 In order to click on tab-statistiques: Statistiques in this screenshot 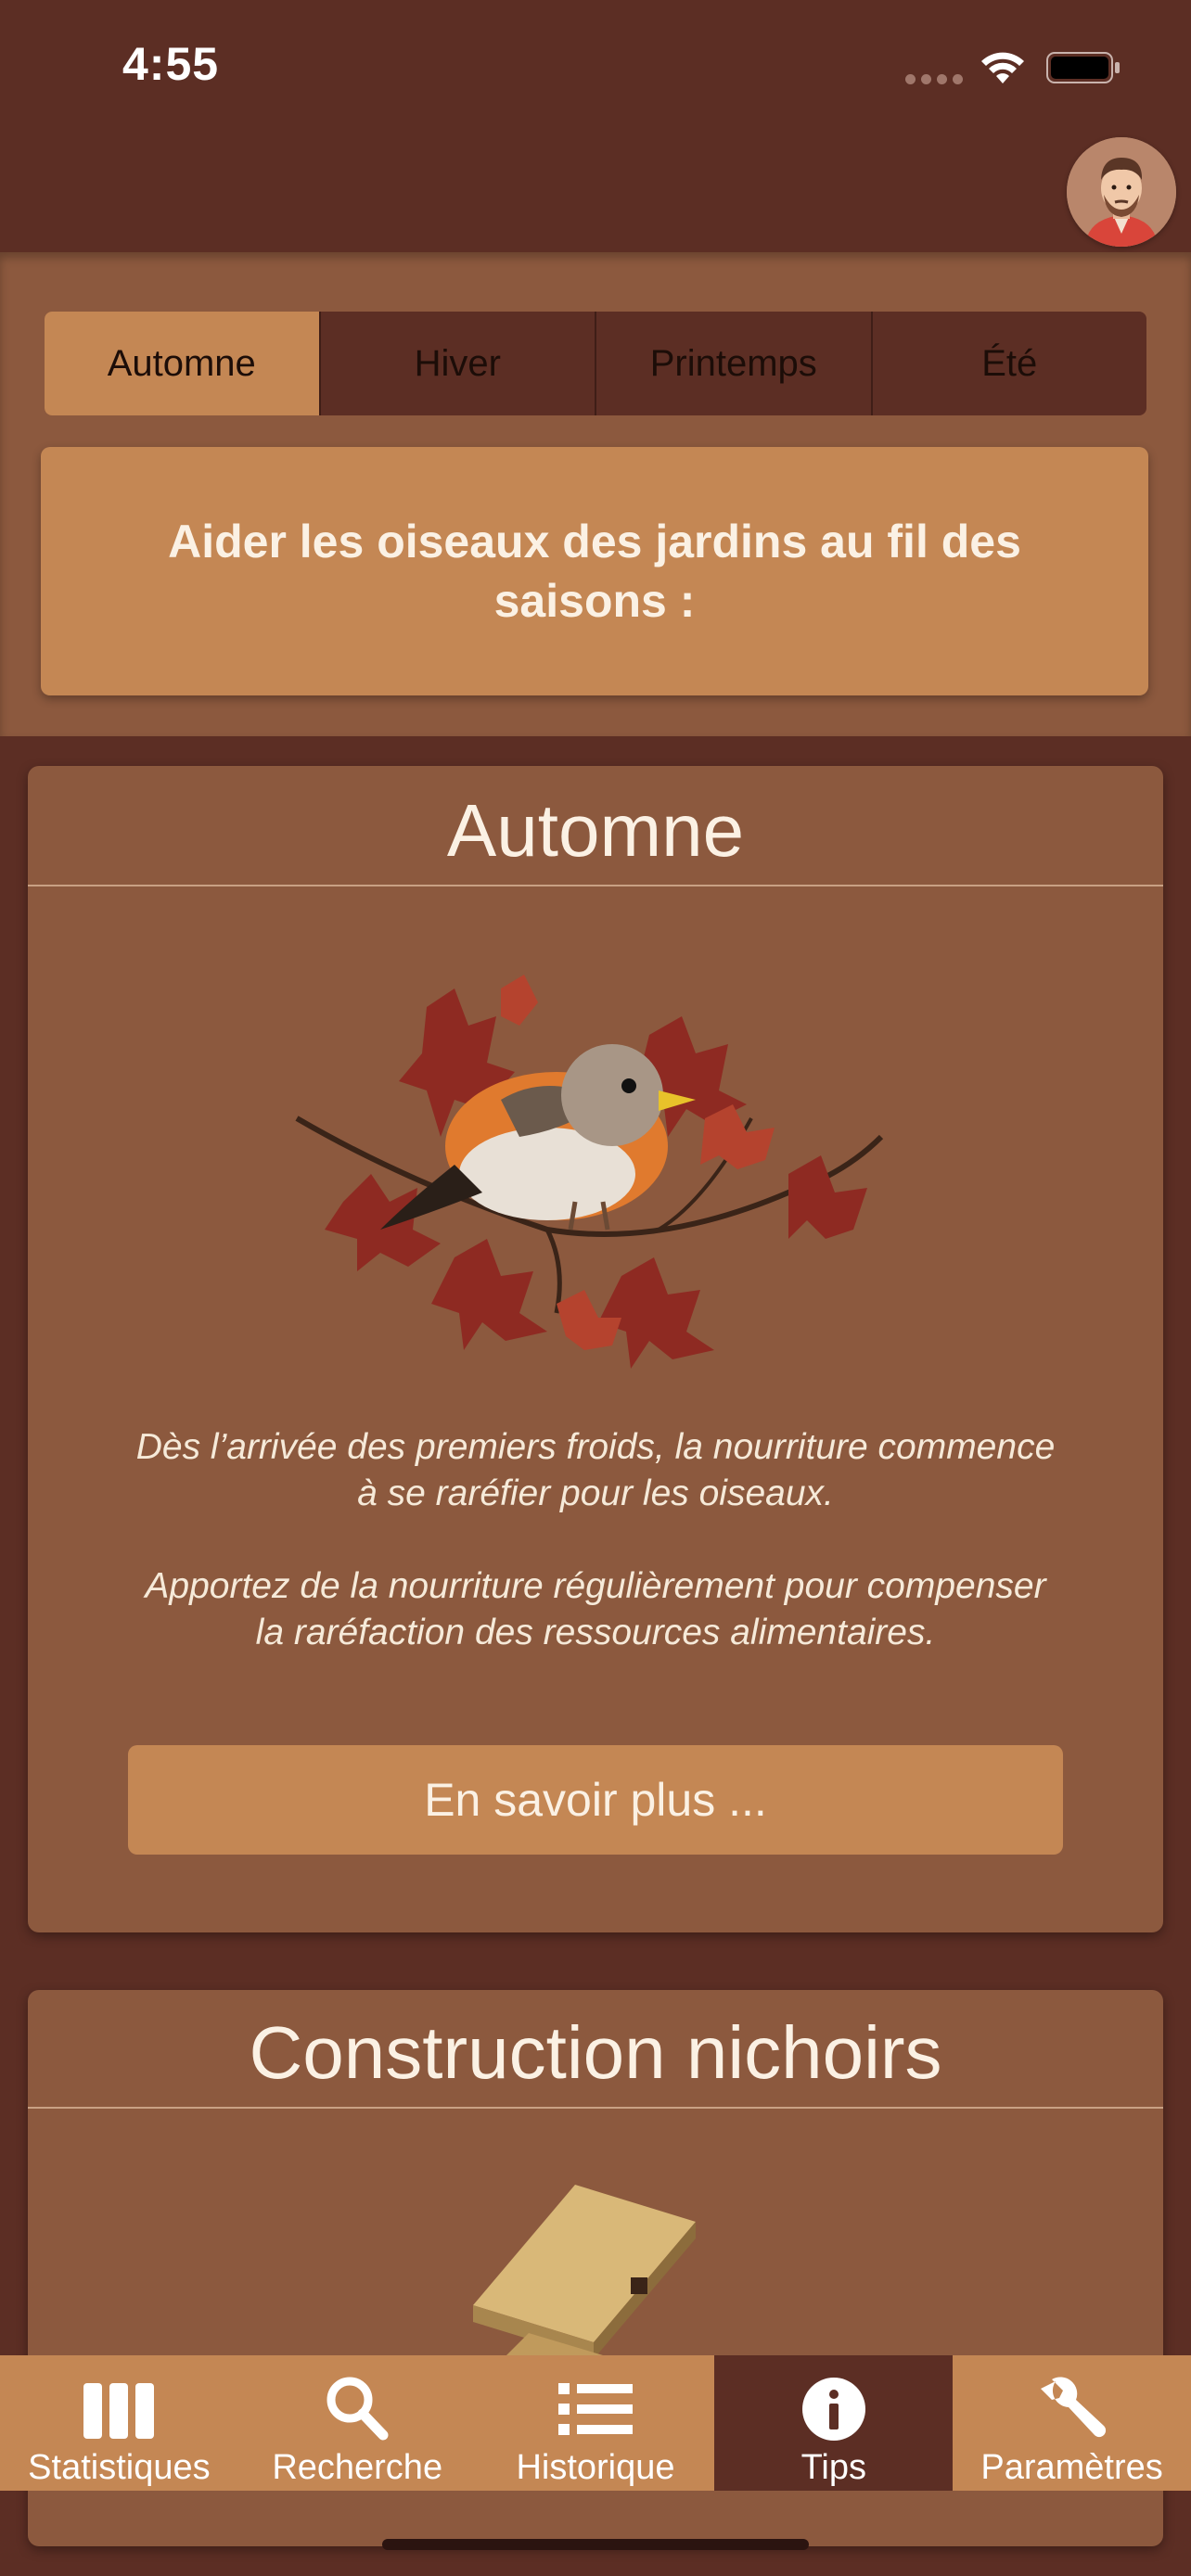, I will do `click(119, 2423)`.